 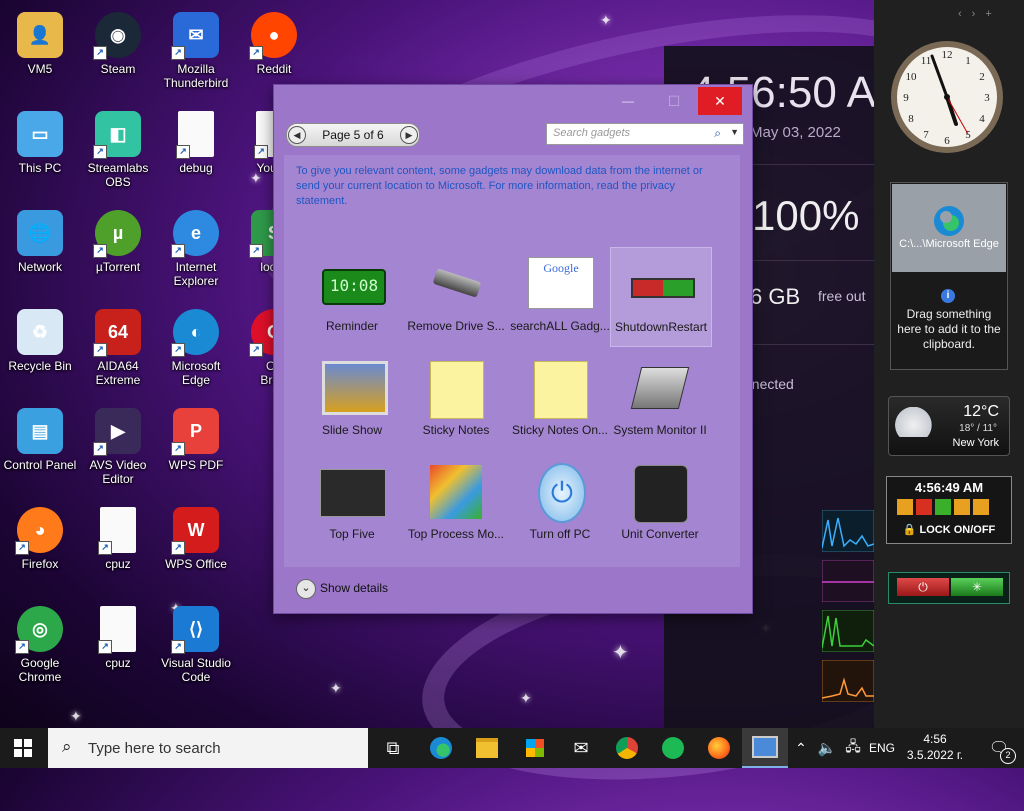 What do you see at coordinates (535, 748) in the screenshot?
I see `store-icon` at bounding box center [535, 748].